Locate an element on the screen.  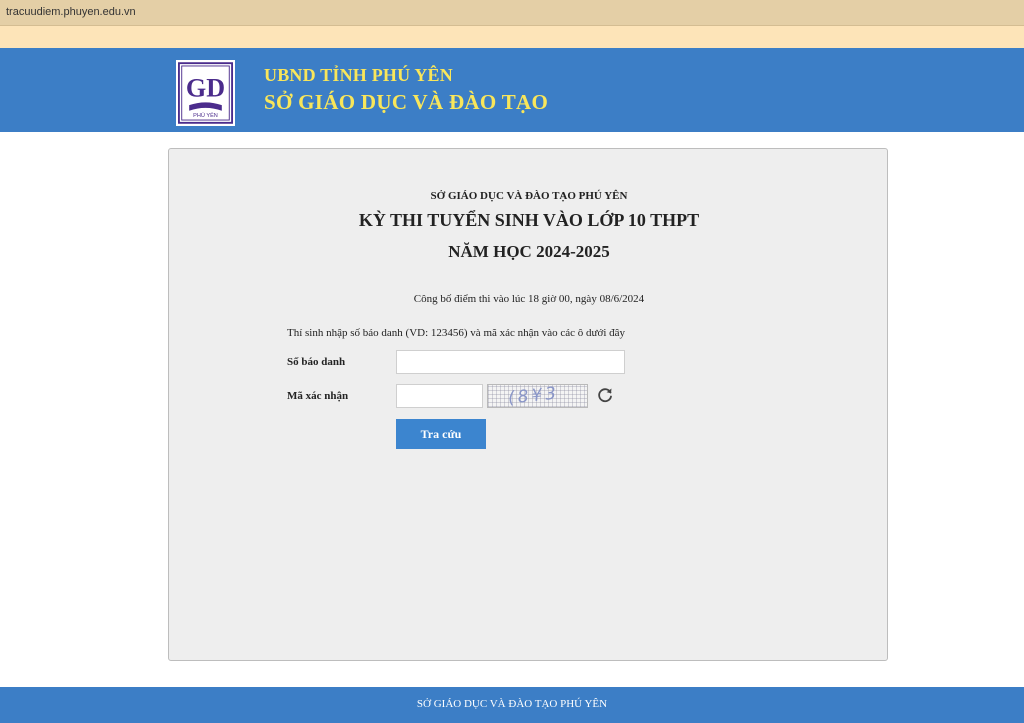
school-year: NĂM HỌC 2024-2025 is located at coordinates (529, 251).